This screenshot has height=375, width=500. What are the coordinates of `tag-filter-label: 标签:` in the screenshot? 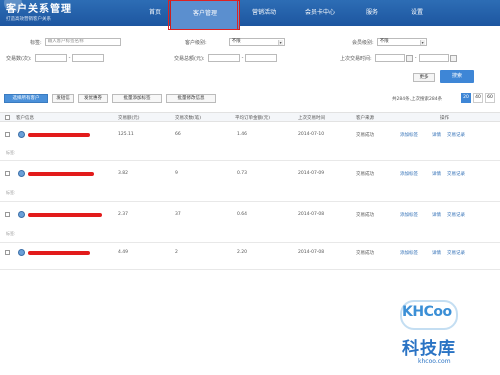 It's located at (36, 42).